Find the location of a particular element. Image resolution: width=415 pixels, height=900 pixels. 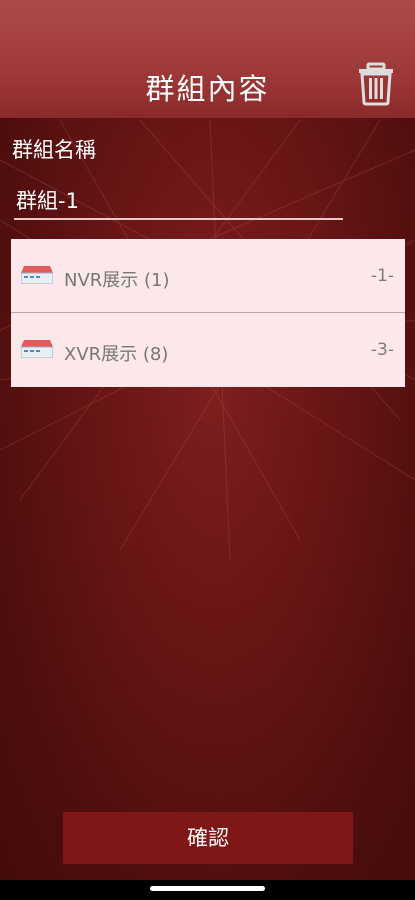

group-name-label: 群組名稱 is located at coordinates (54, 150).